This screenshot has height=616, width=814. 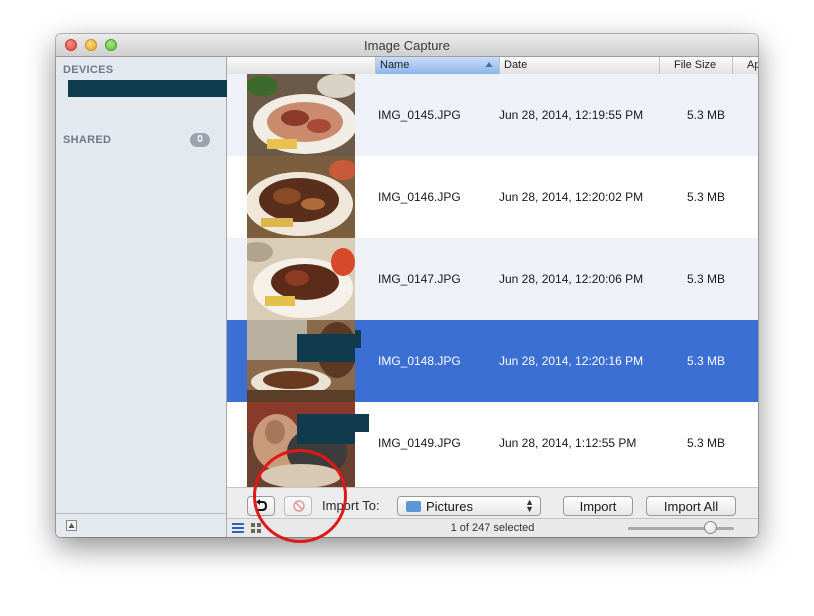 I want to click on triangle-up-icon, so click(x=71, y=525).